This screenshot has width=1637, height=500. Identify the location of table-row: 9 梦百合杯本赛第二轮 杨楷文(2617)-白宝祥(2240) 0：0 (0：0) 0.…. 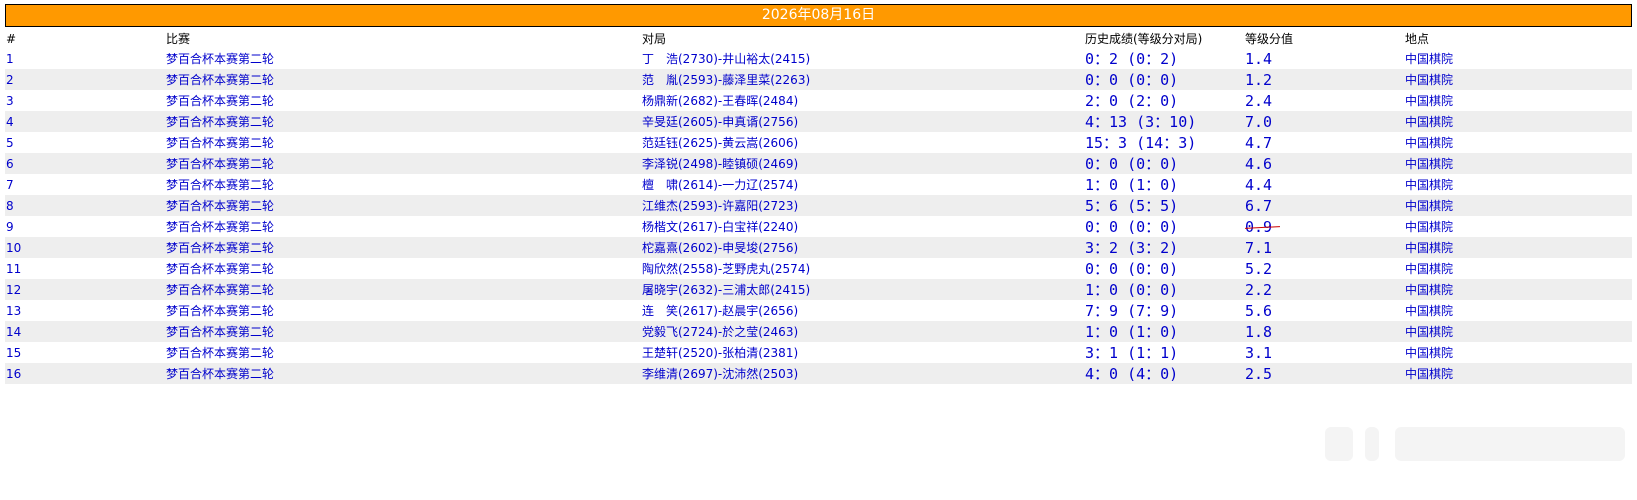
(818, 226).